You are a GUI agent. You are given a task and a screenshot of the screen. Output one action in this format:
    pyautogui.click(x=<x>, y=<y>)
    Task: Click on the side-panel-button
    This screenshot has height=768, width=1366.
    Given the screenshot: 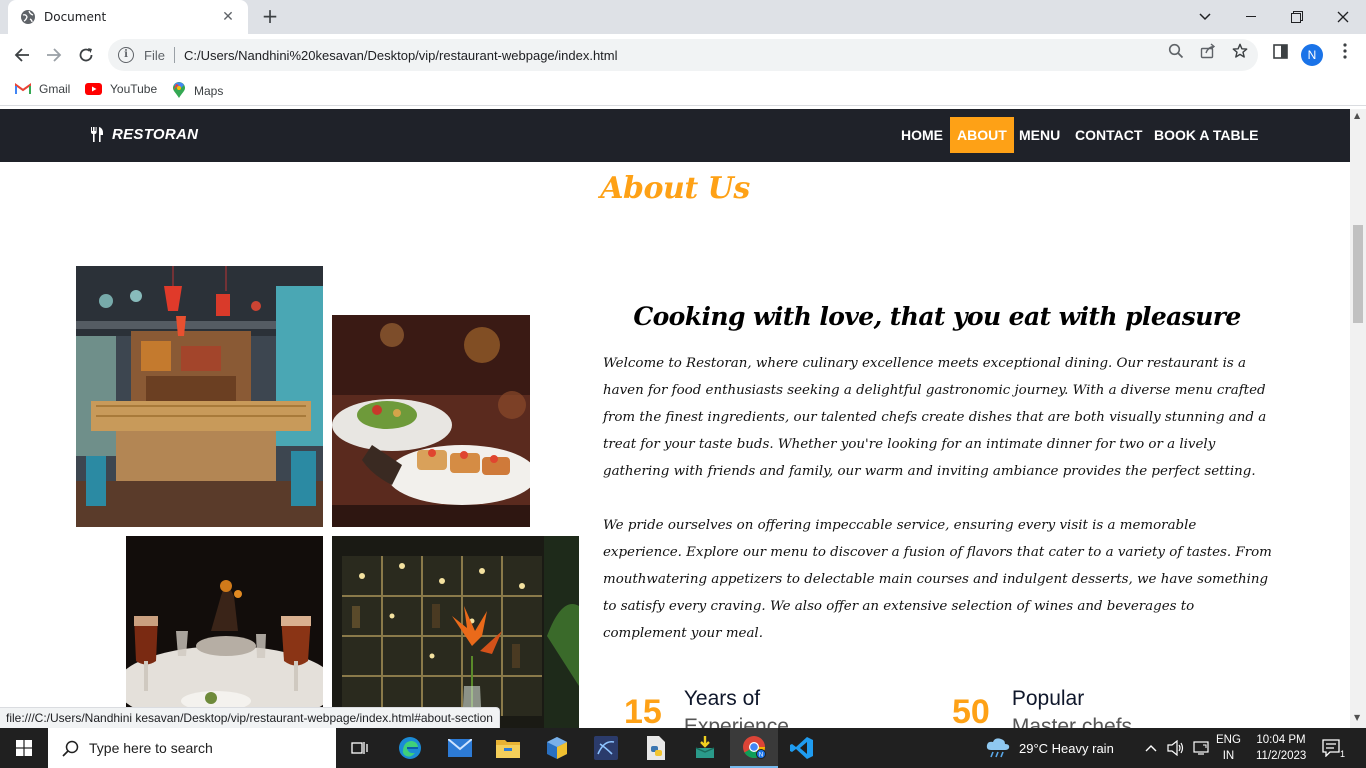 What is the action you would take?
    pyautogui.click(x=1280, y=51)
    